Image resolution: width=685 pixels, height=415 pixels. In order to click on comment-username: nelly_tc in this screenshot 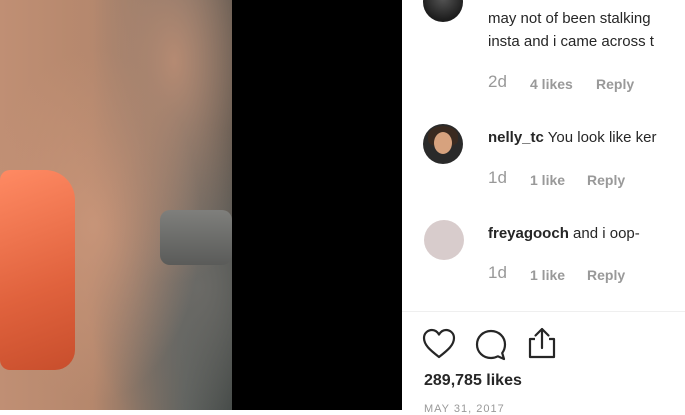, I will do `click(516, 137)`.